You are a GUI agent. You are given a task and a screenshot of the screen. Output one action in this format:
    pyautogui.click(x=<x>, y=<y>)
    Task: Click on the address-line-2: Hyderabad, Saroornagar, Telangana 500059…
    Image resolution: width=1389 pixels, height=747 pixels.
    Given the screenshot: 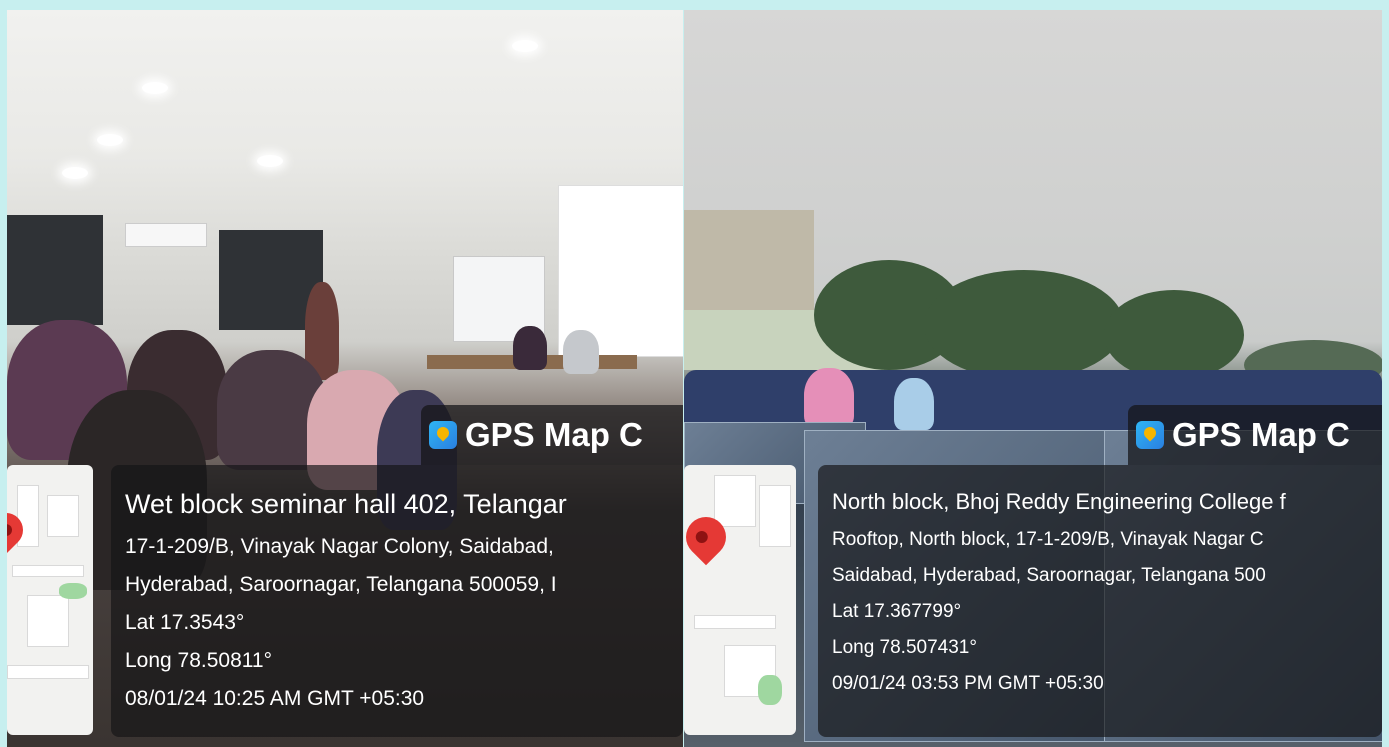 What is the action you would take?
    pyautogui.click(x=341, y=584)
    